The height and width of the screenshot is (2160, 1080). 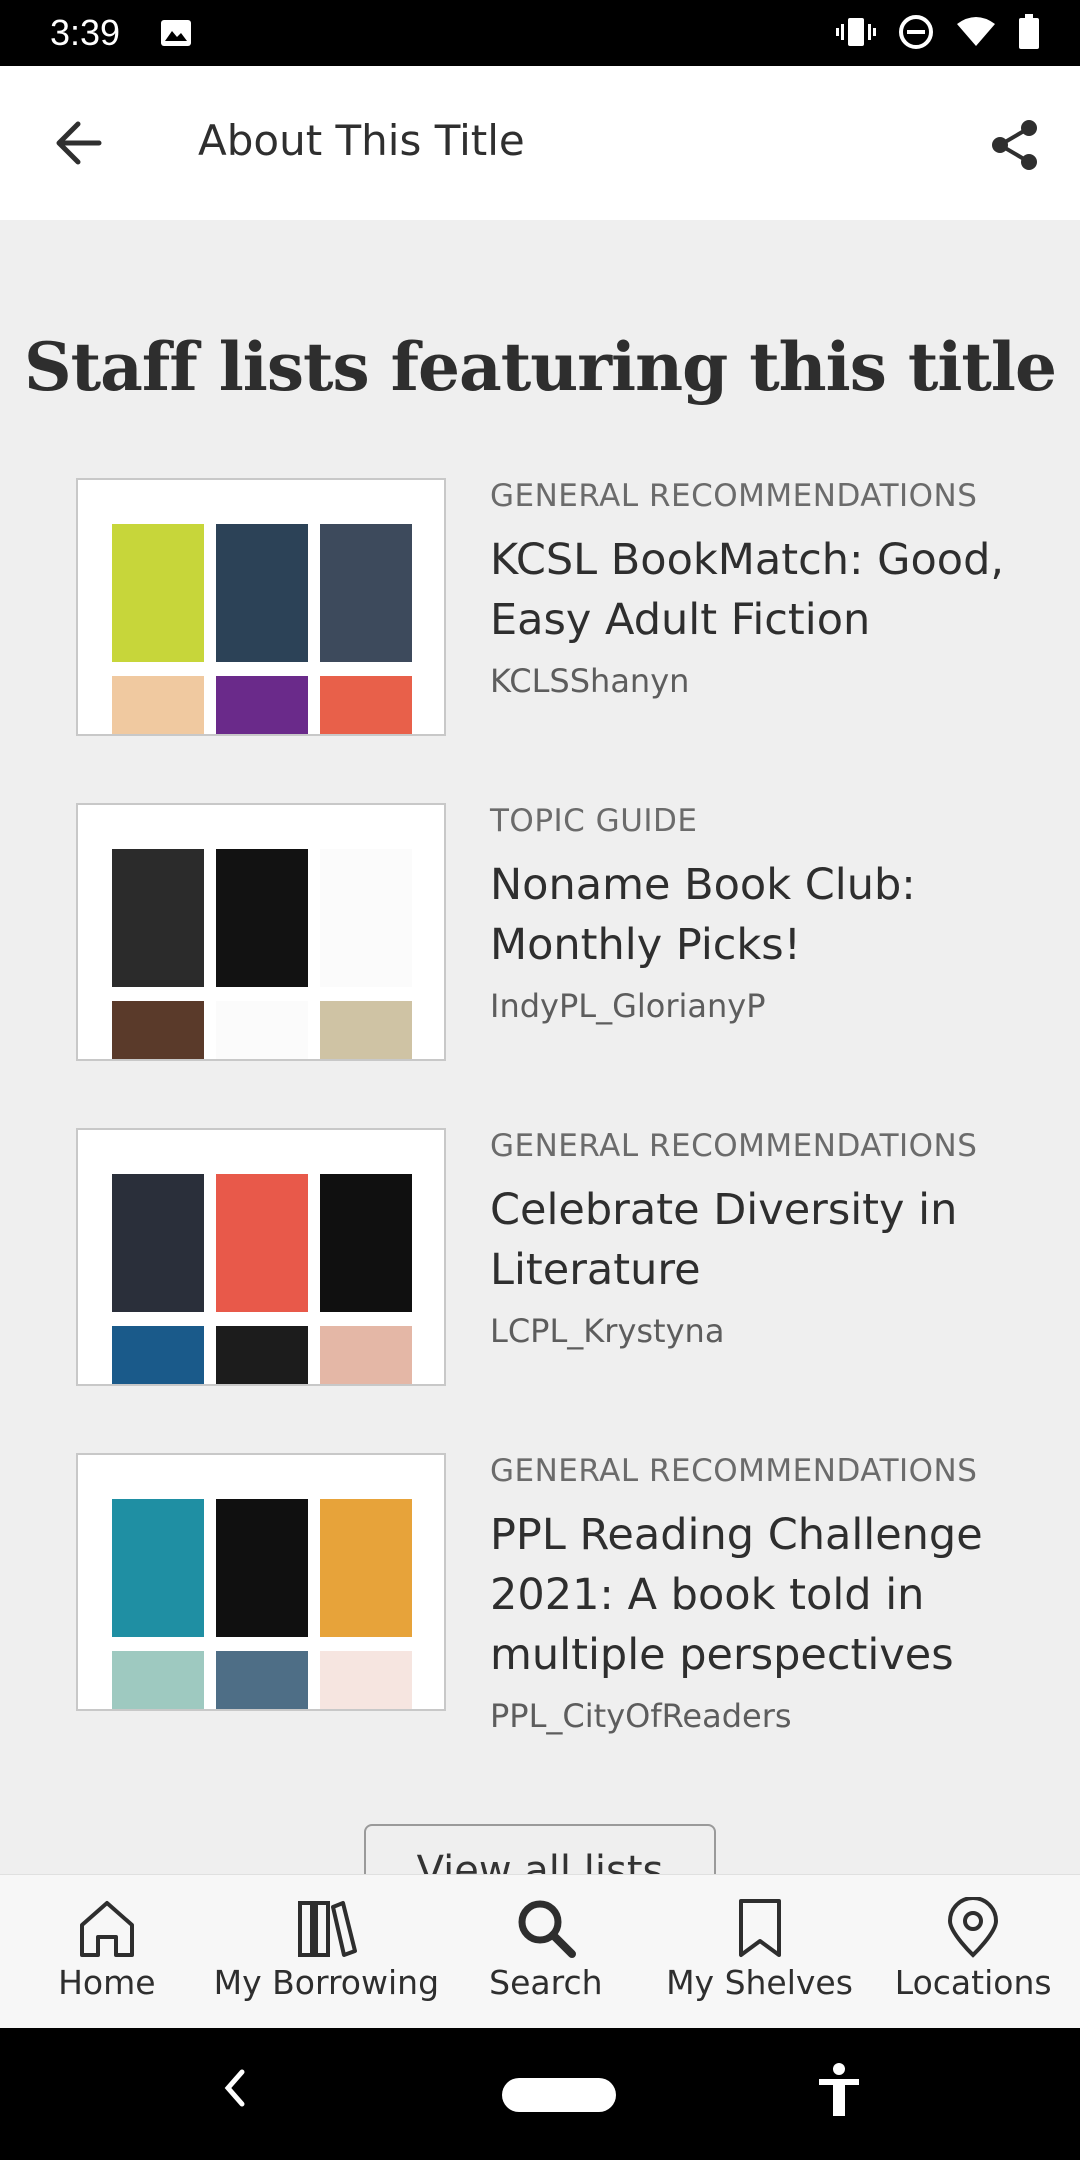 I want to click on list-author: KCLSShanyn, so click(x=590, y=681).